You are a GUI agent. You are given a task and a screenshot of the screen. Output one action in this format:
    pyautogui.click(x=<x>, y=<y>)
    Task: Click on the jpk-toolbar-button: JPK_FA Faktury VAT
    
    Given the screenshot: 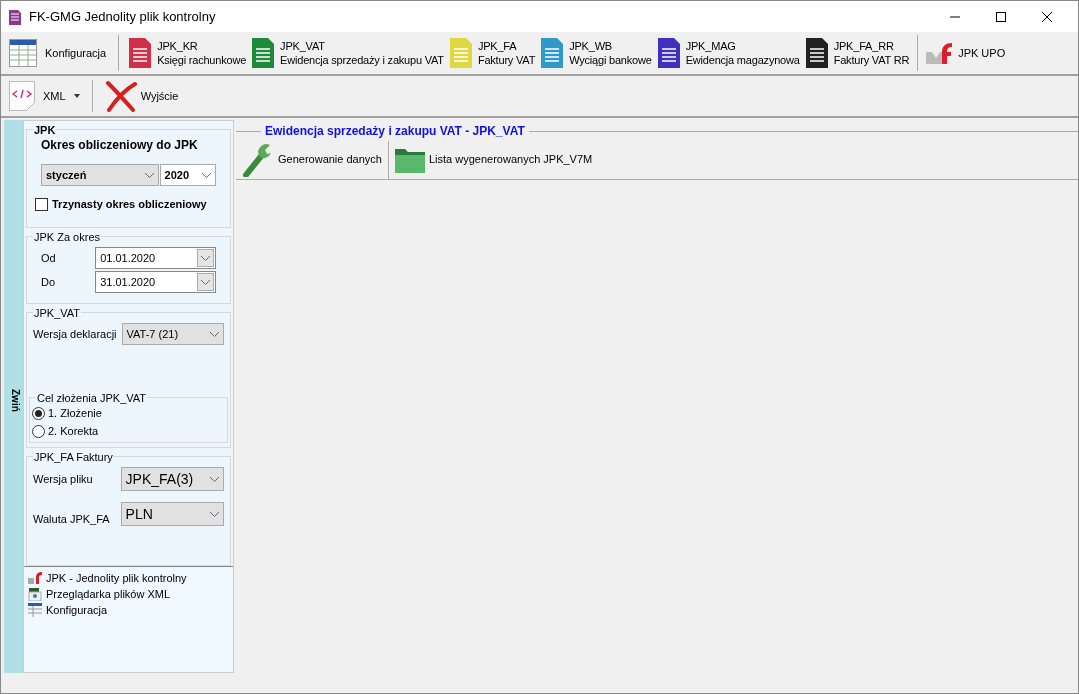 What is the action you would take?
    pyautogui.click(x=492, y=53)
    